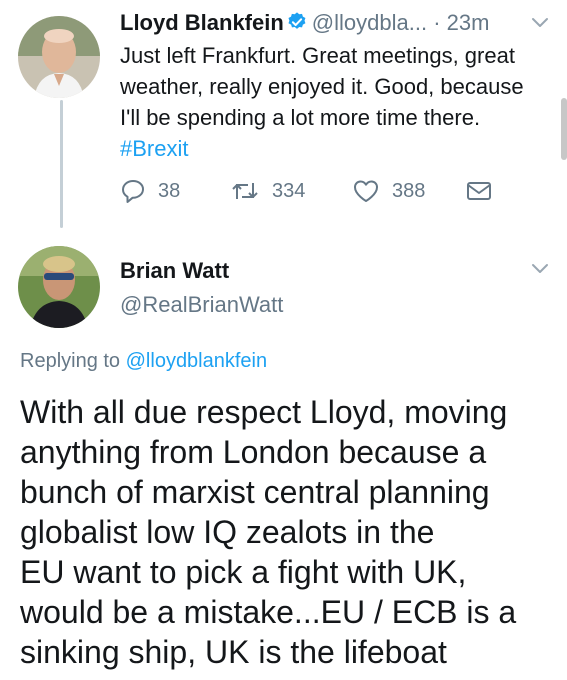 The image size is (567, 680). Describe the element at coordinates (201, 305) in the screenshot. I see `tweet2-handle: @RealBrianWatt` at that location.